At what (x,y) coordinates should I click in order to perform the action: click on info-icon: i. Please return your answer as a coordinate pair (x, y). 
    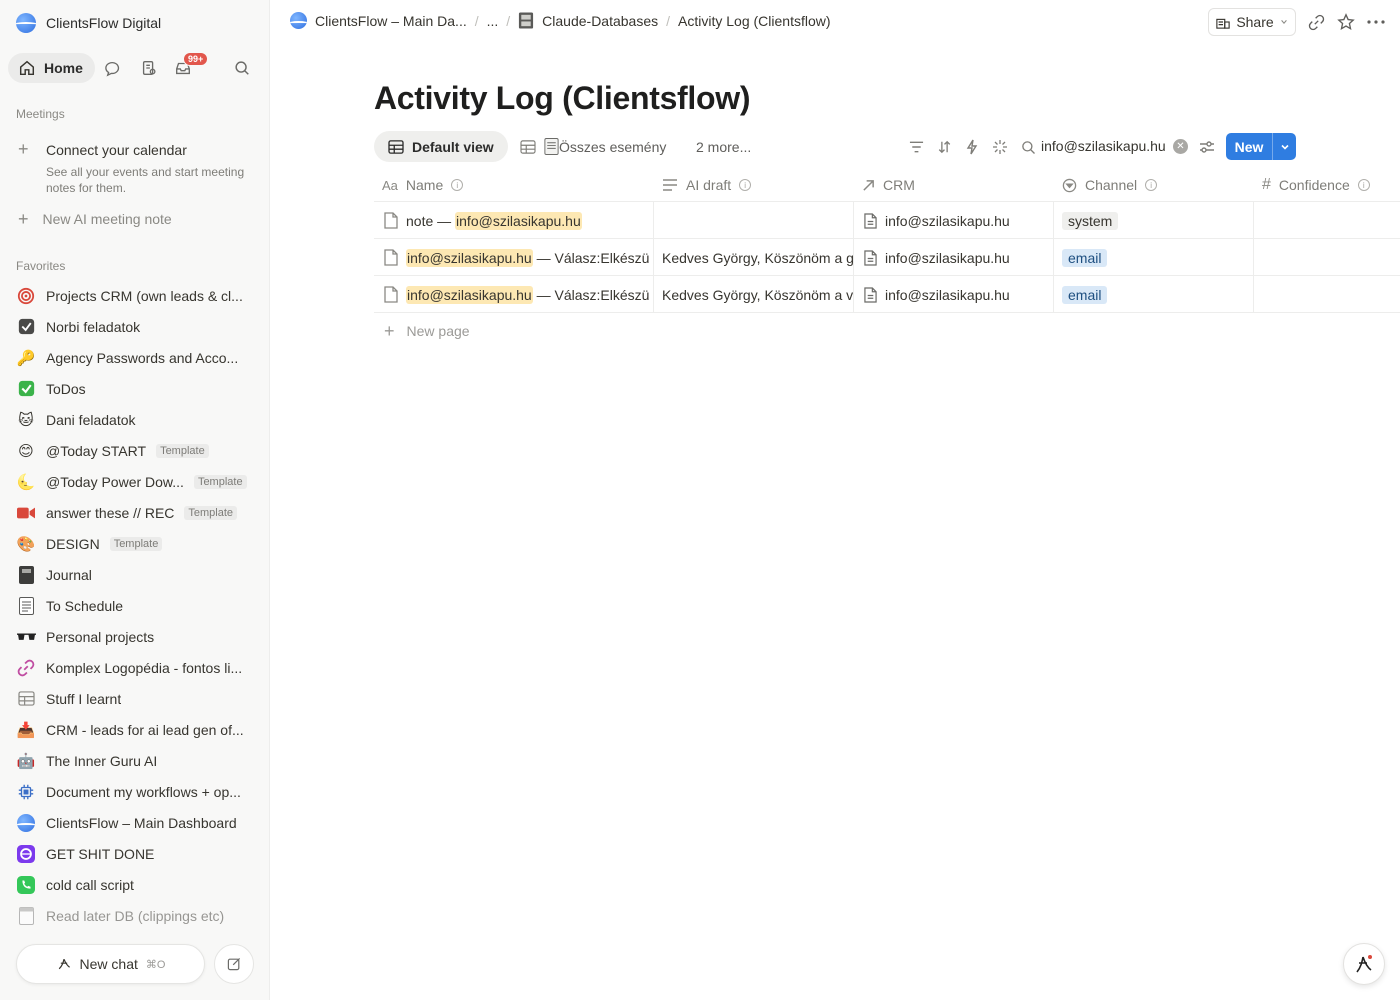
    Looking at the image, I should click on (457, 185).